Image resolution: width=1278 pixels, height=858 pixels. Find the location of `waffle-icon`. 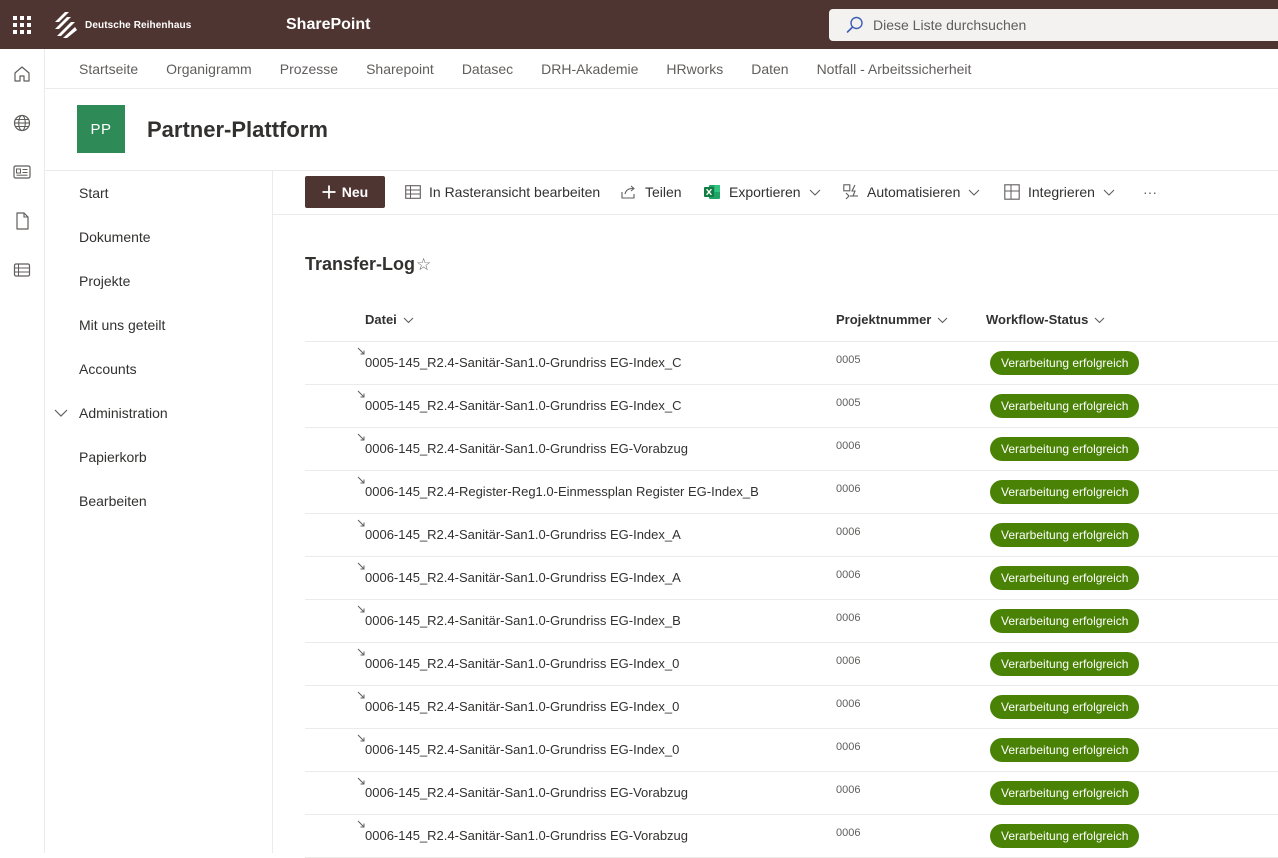

waffle-icon is located at coordinates (22, 24).